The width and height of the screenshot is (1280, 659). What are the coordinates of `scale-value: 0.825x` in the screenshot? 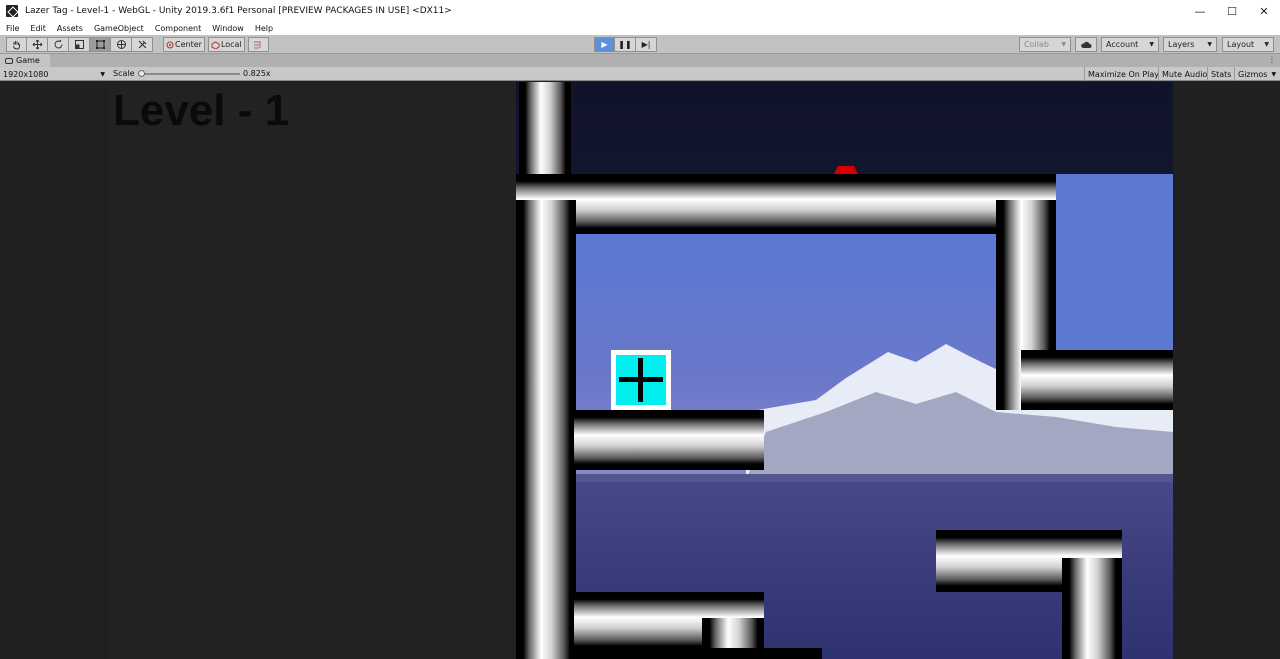 It's located at (257, 73).